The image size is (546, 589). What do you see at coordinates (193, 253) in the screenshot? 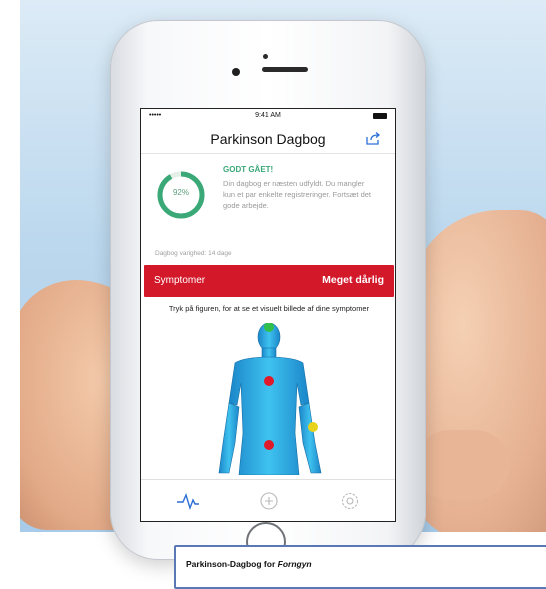
I see `diary-duration: Dagbog varighed: 14 dage` at bounding box center [193, 253].